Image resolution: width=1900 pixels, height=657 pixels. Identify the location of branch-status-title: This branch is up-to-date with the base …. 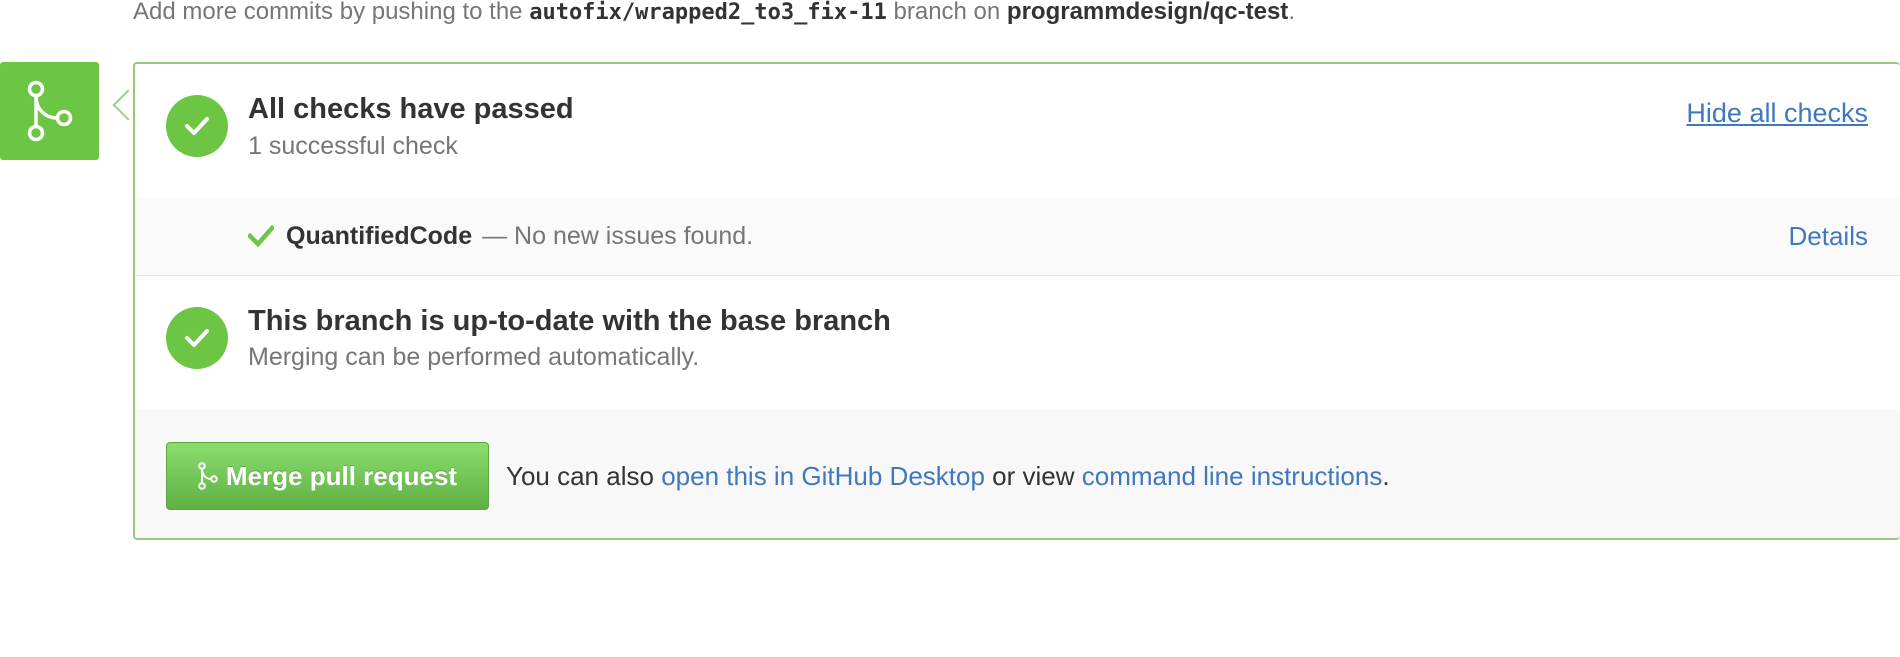
(569, 321).